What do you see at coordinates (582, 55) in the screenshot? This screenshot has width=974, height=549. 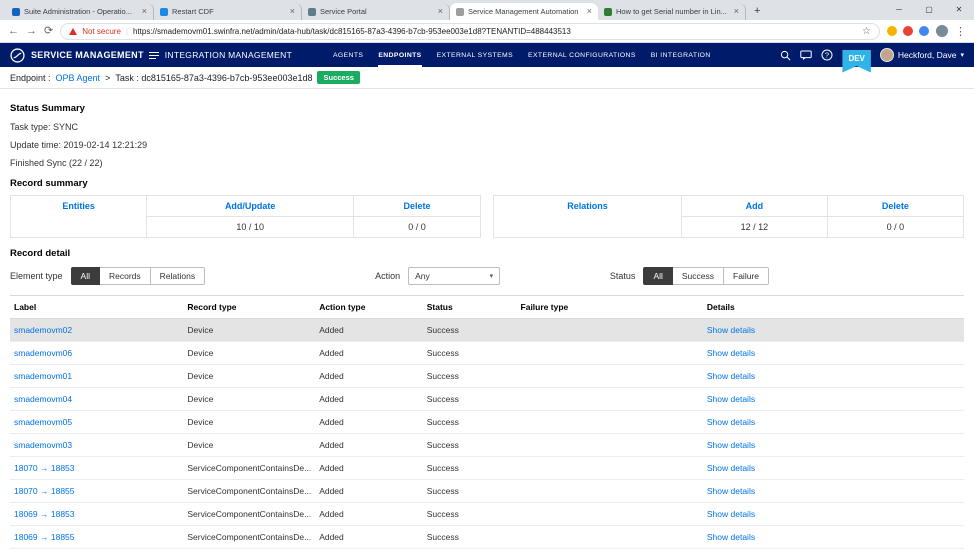 I see `app-nav-item-external-configurations: EXTERNAL CONFIGURATIONS` at bounding box center [582, 55].